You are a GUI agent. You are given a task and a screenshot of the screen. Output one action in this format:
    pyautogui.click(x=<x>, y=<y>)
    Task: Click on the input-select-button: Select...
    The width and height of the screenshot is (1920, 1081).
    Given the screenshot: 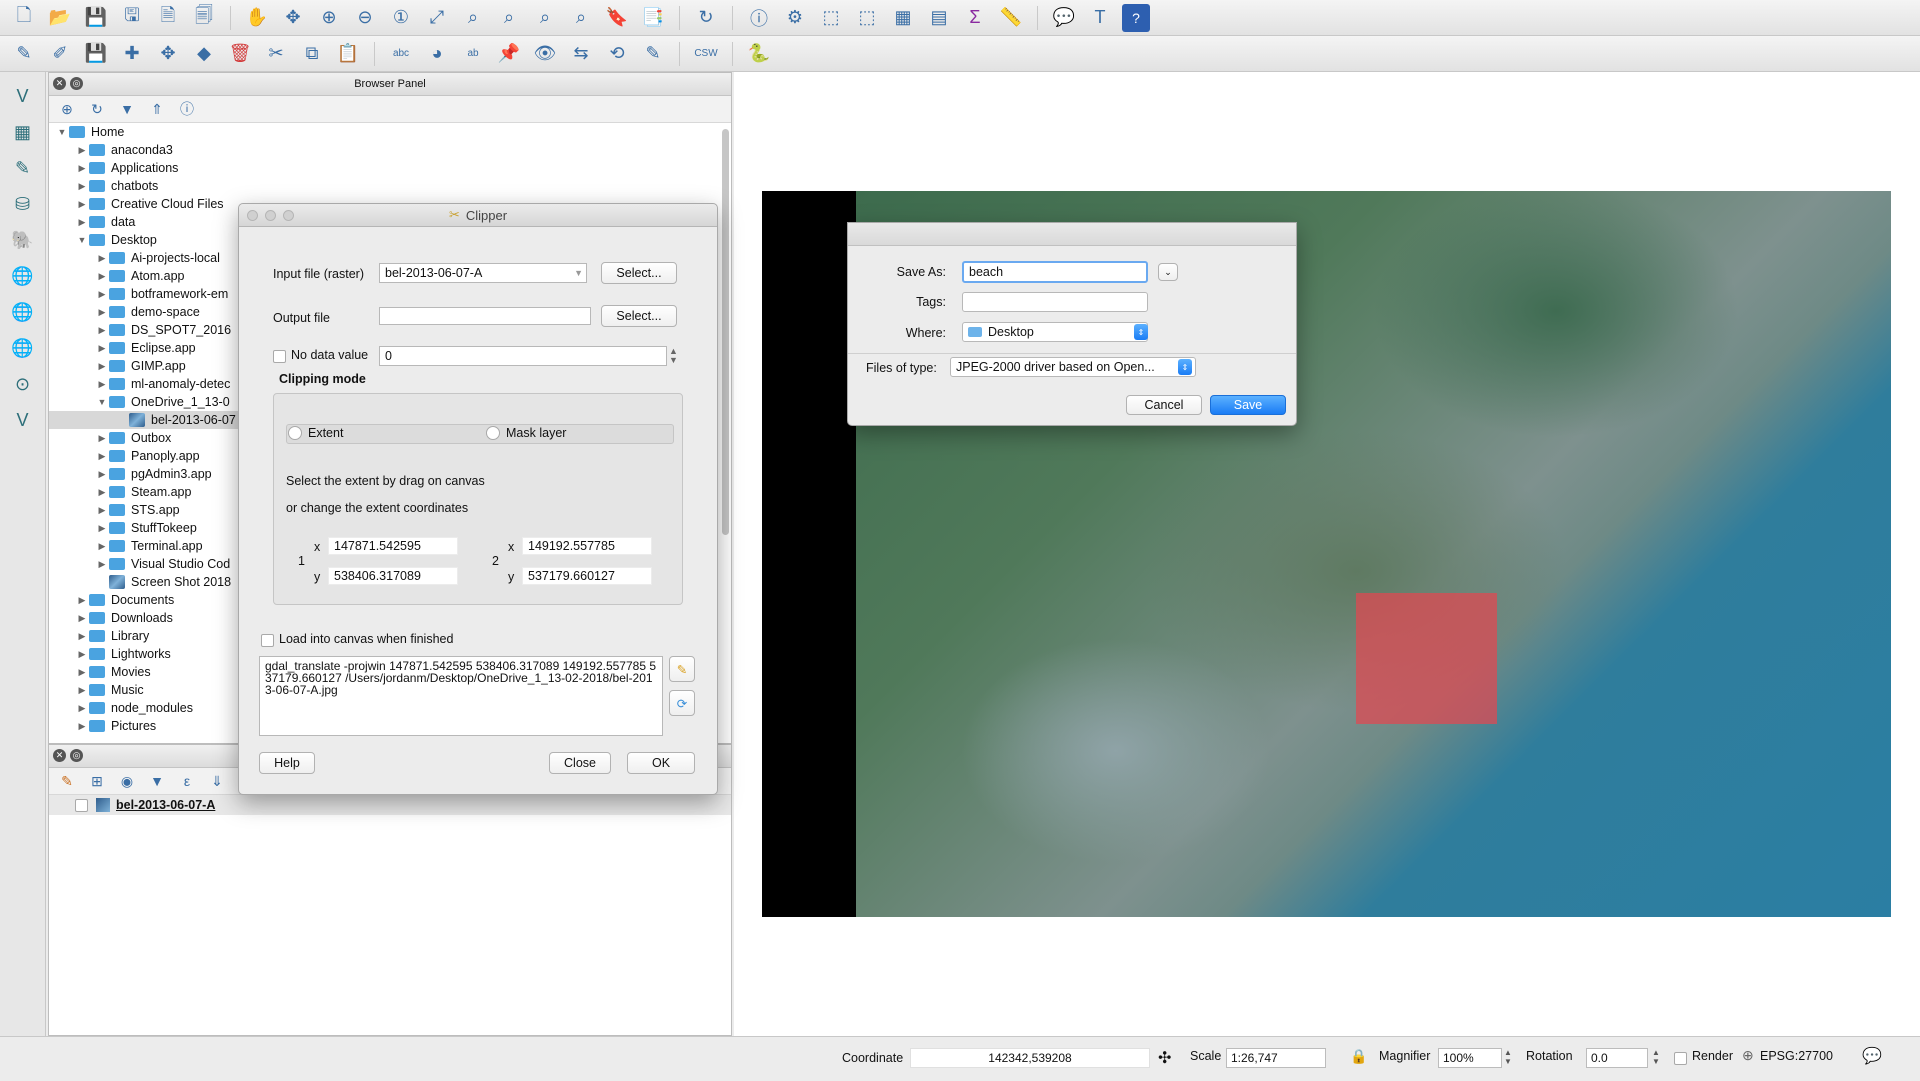 What is the action you would take?
    pyautogui.click(x=639, y=273)
    